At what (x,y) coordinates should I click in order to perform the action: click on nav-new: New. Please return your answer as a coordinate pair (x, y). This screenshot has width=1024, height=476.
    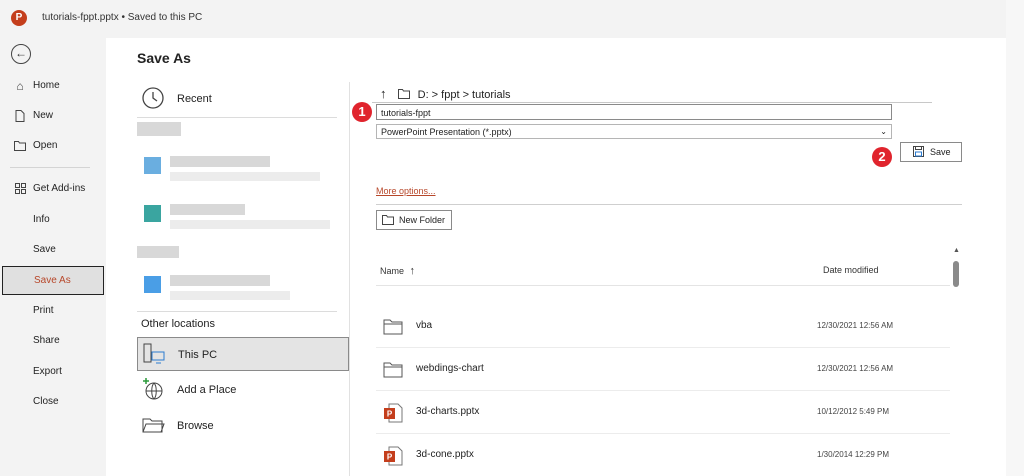
    Looking at the image, I should click on (53, 116).